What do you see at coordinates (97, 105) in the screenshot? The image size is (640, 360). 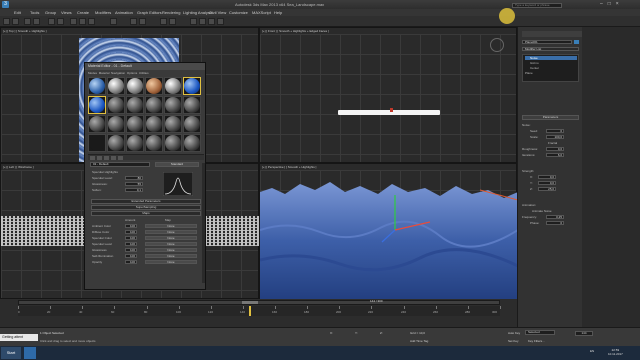 I see `material-slot-selected` at bounding box center [97, 105].